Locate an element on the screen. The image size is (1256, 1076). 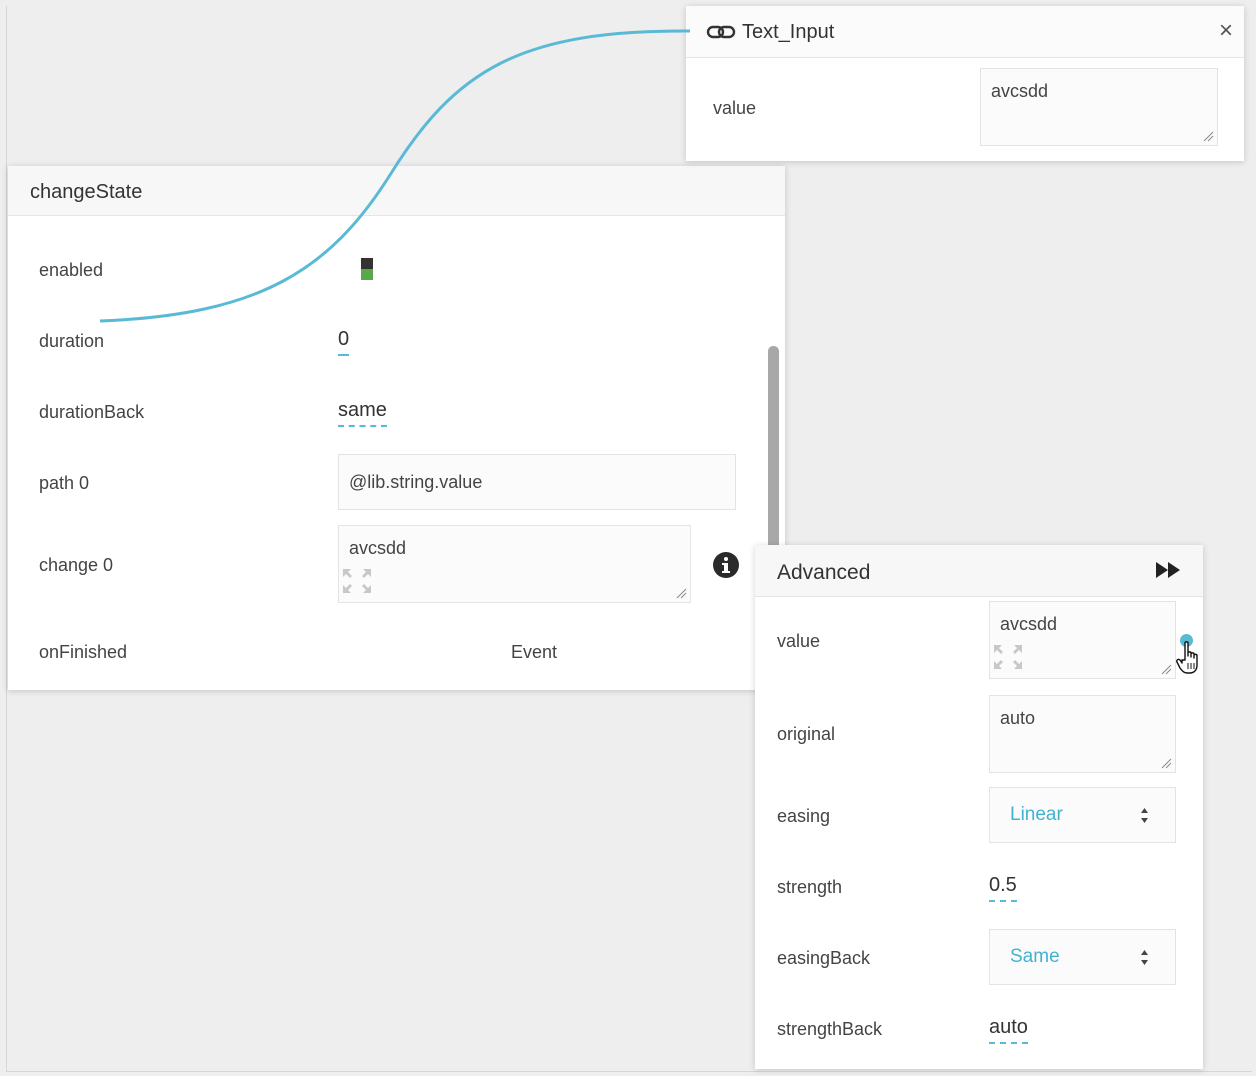
text-input-panel: Text_Input × value avcsdd is located at coordinates (965, 83).